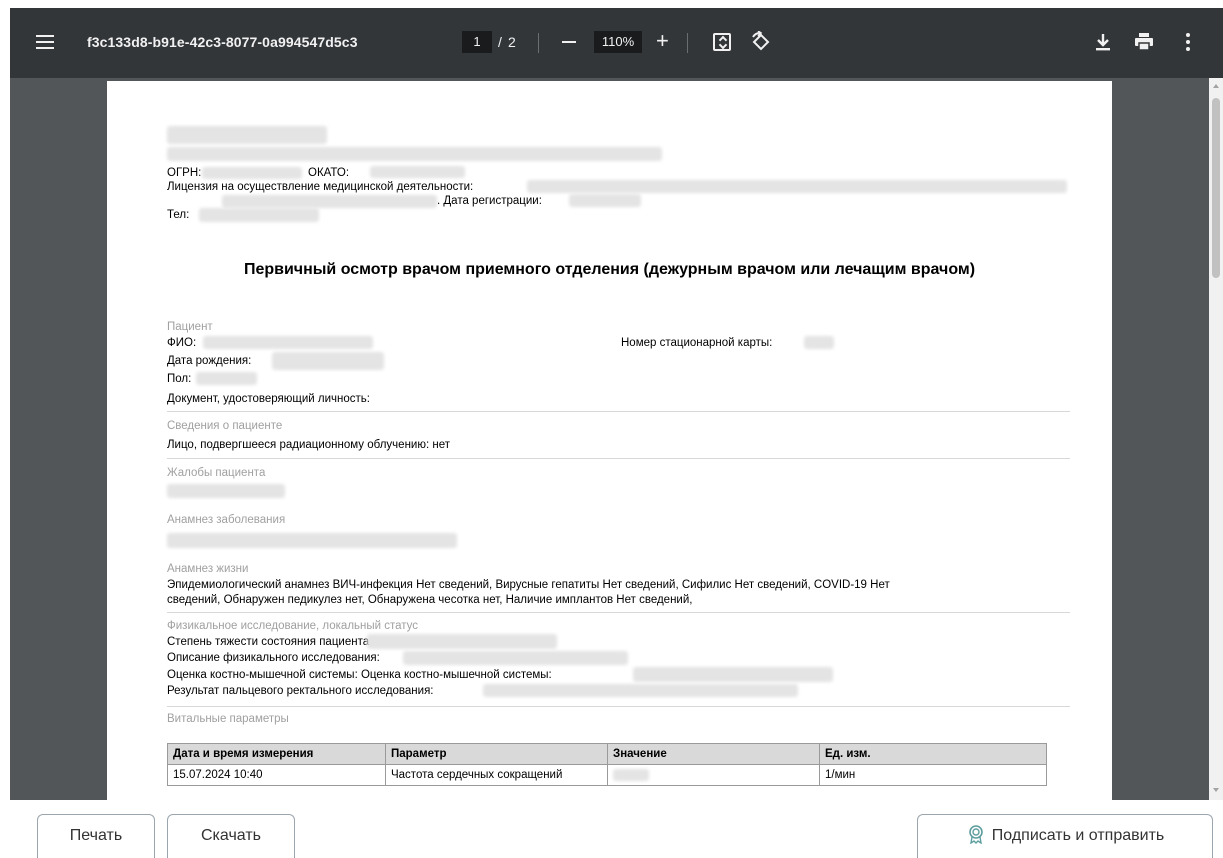 This screenshot has width=1223, height=858. What do you see at coordinates (231, 836) in the screenshot?
I see `download-button: Скачать` at bounding box center [231, 836].